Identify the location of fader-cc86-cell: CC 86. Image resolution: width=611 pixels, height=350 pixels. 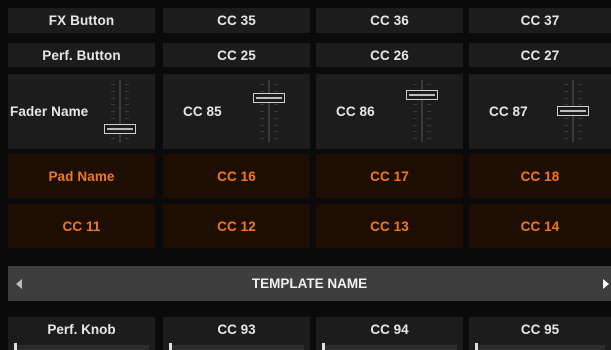
(389, 111).